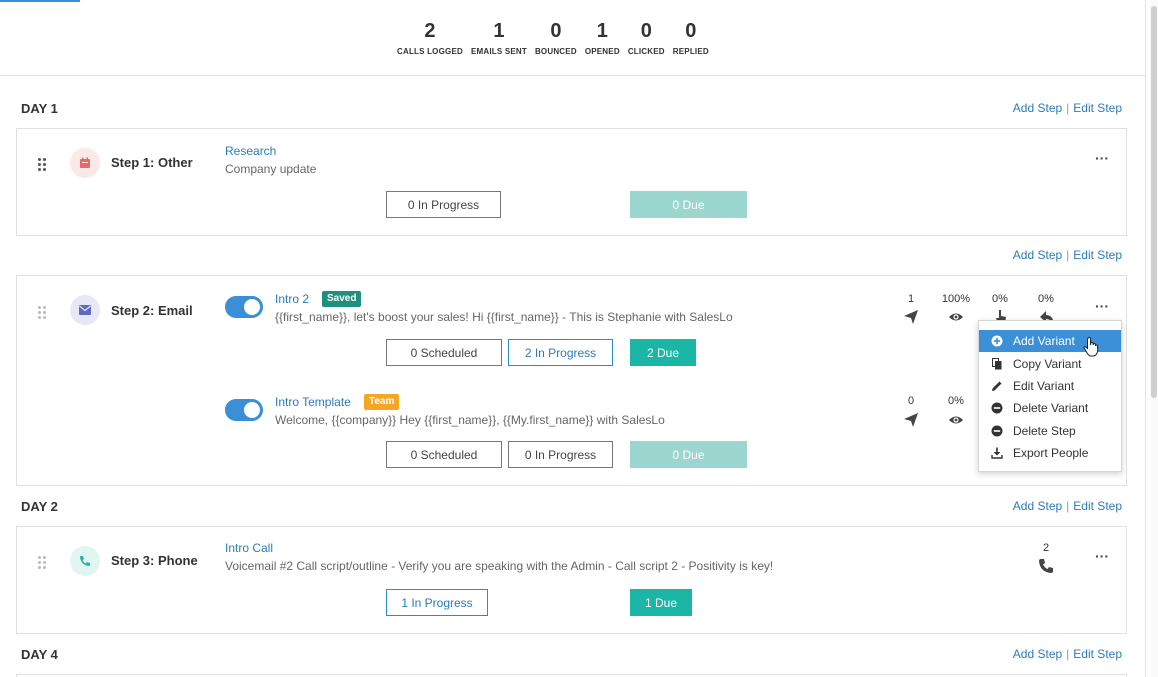 The height and width of the screenshot is (677, 1158). Describe the element at coordinates (437, 602) in the screenshot. I see `in-progress-button: 1 In Progress` at that location.